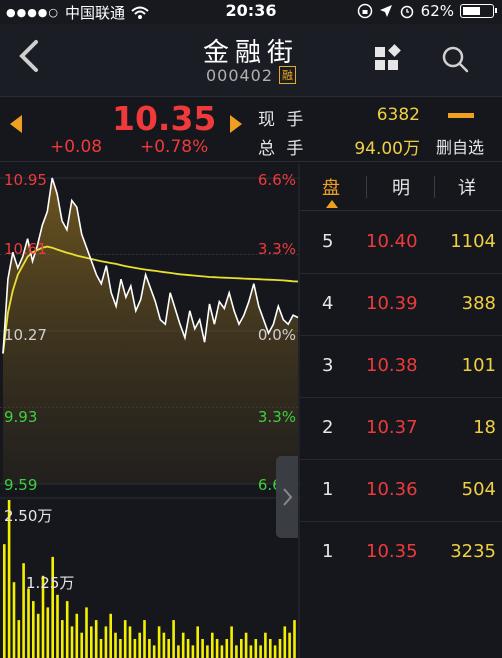 Image resolution: width=502 pixels, height=658 pixels. I want to click on search-button, so click(457, 61).